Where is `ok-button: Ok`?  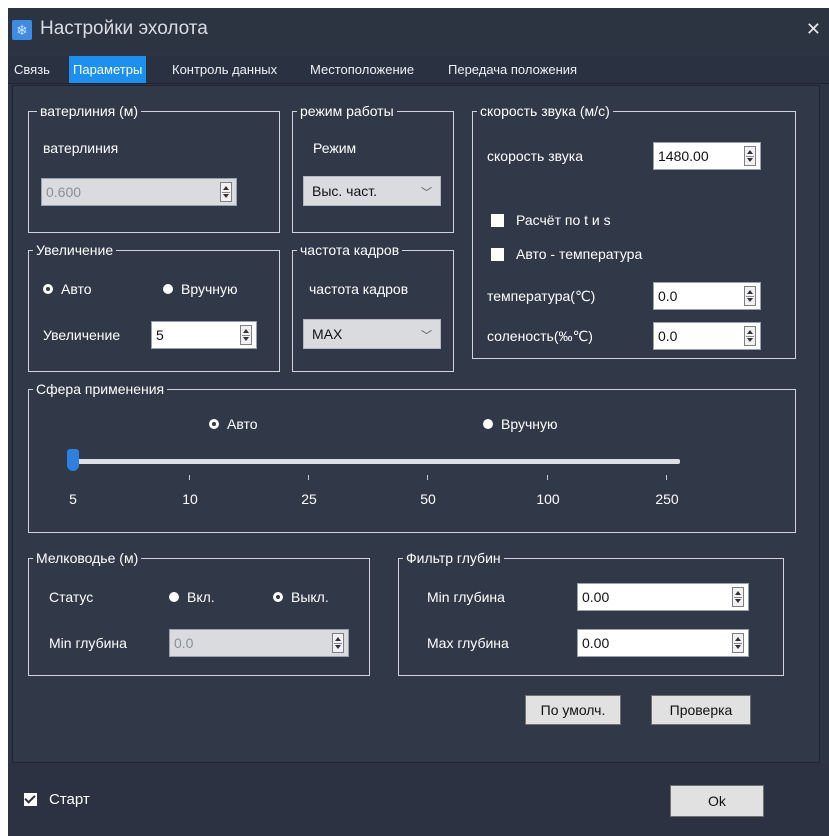
ok-button: Ok is located at coordinates (717, 801).